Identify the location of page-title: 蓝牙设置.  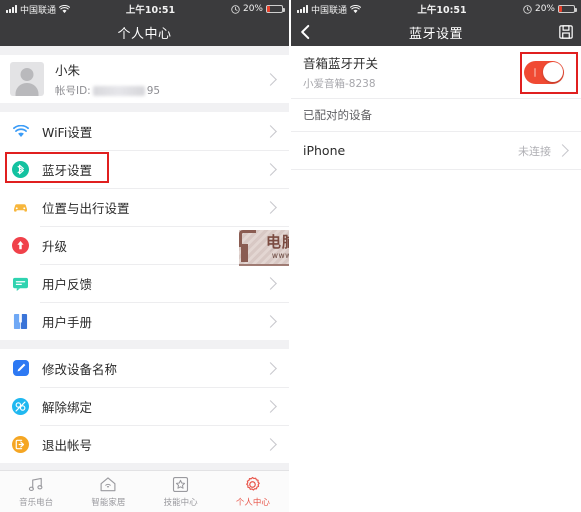
(435, 34).